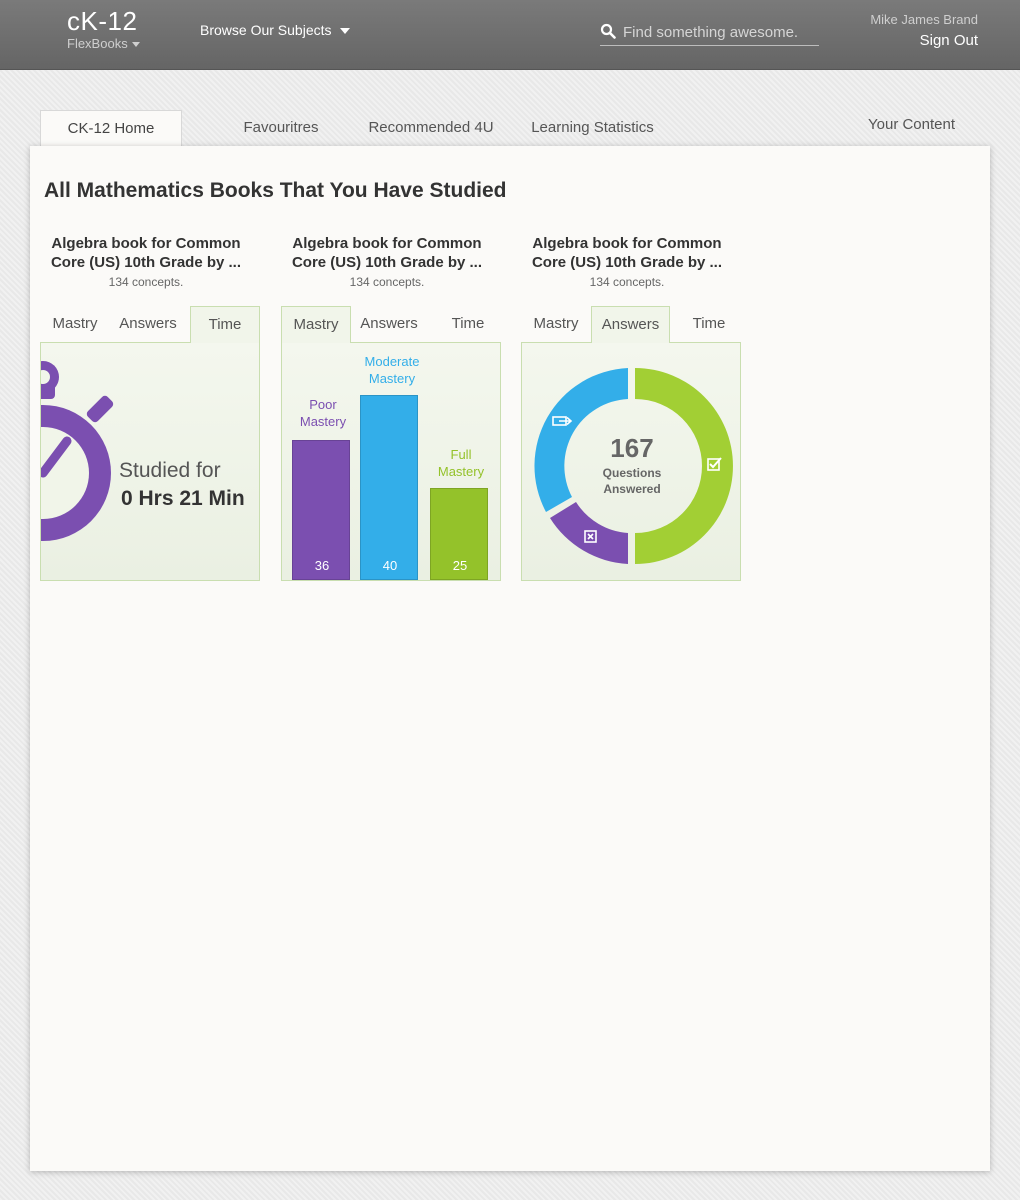 The image size is (1020, 1200). What do you see at coordinates (720, 32) in the screenshot?
I see `search-input` at bounding box center [720, 32].